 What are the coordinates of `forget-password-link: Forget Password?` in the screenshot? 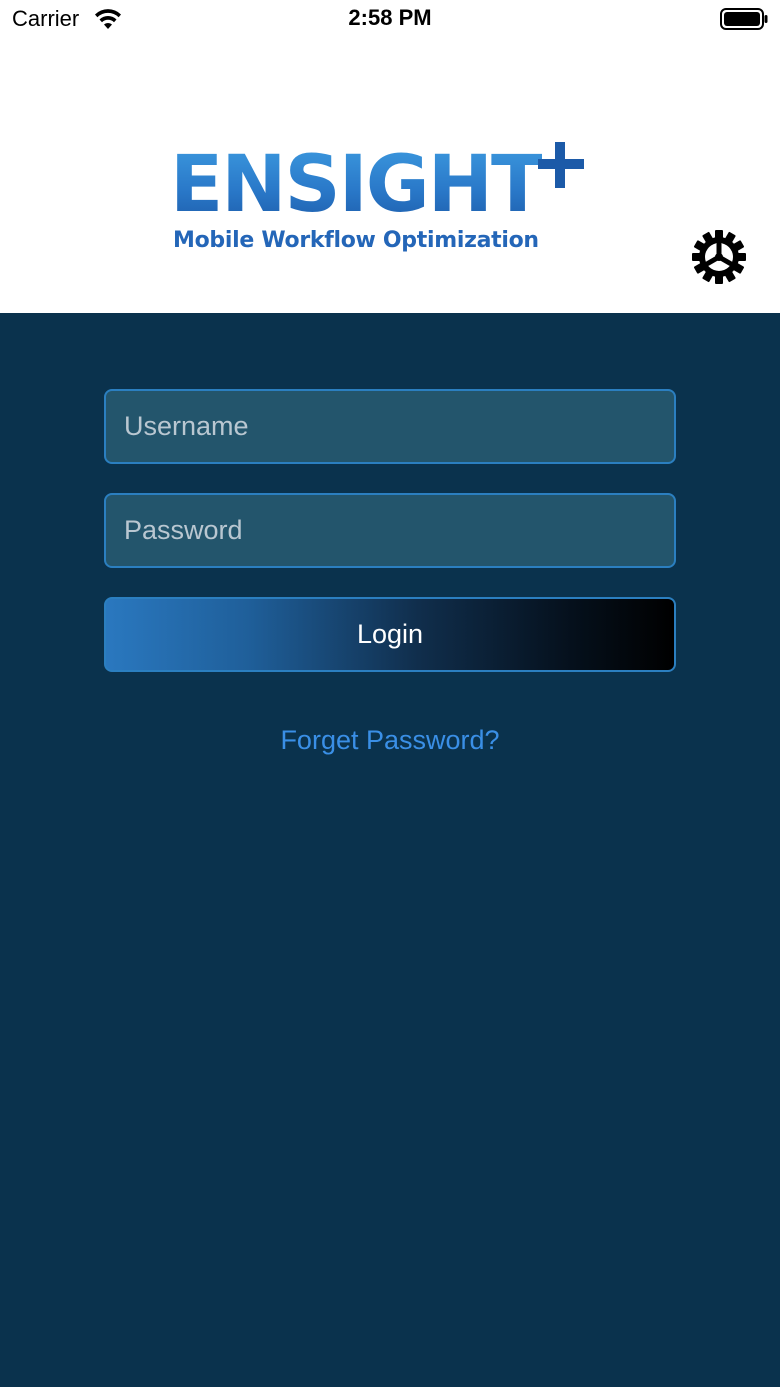 It's located at (390, 740).